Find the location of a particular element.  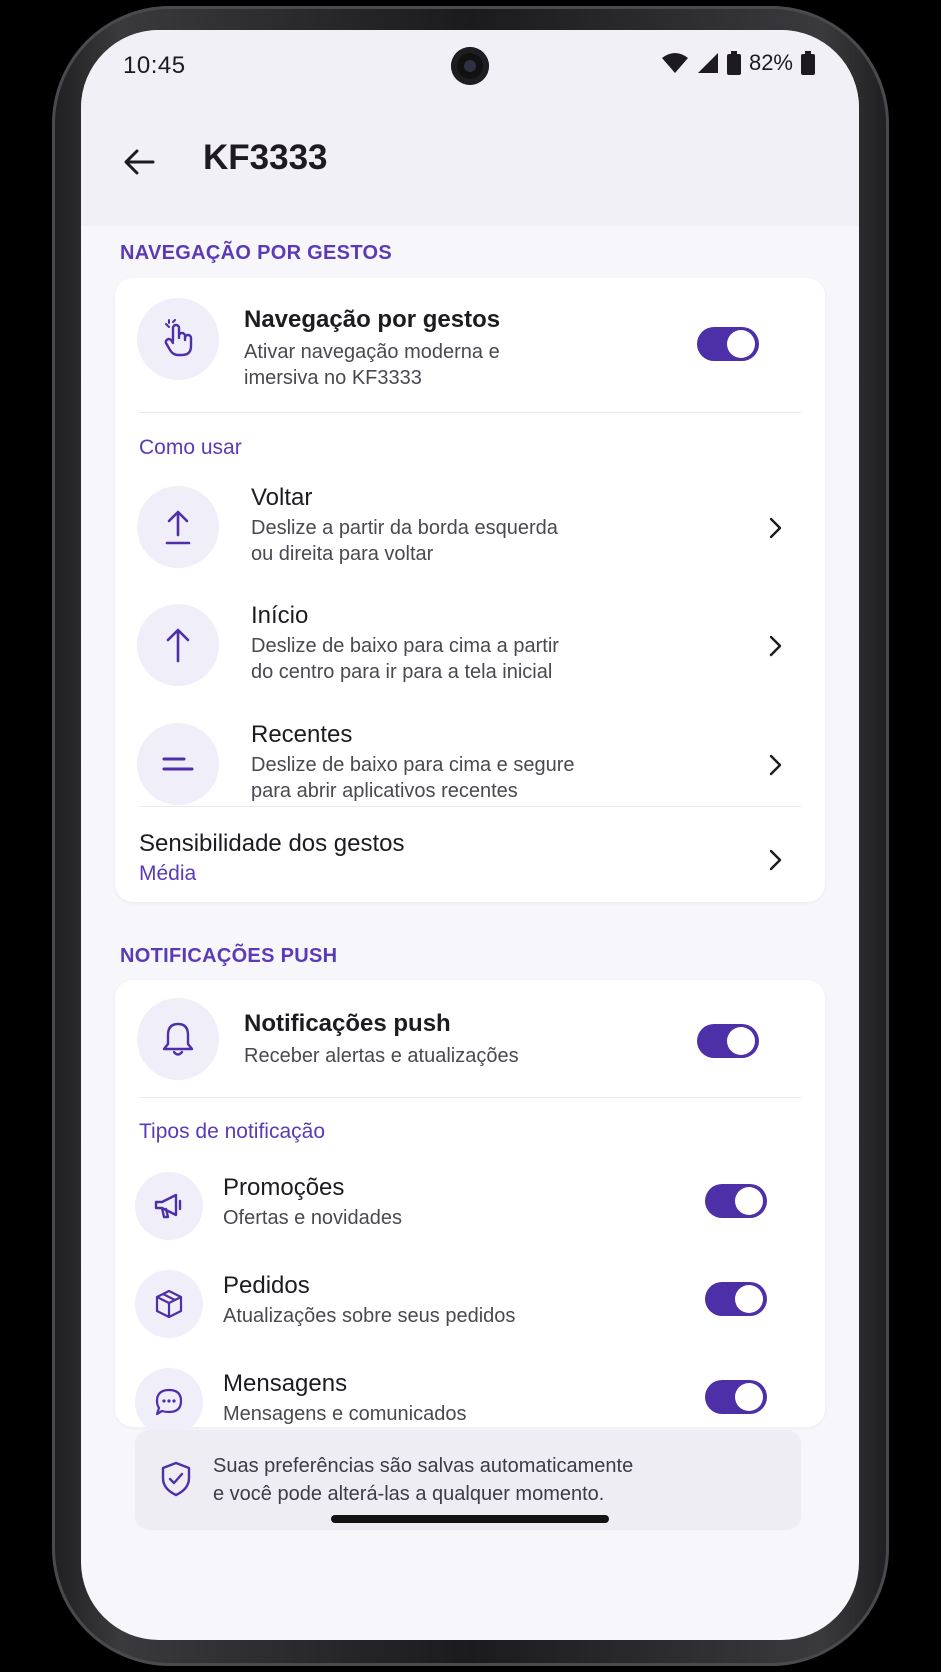

notification-type-title: Pedidos is located at coordinates (266, 1285).